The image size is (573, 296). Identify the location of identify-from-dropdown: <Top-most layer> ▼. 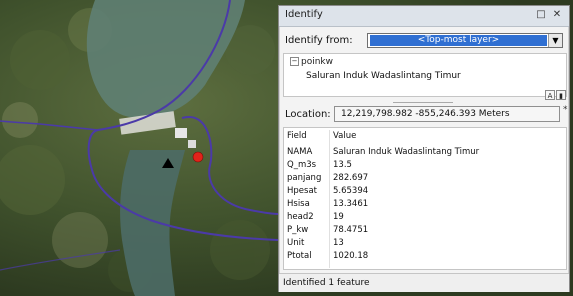
(465, 40).